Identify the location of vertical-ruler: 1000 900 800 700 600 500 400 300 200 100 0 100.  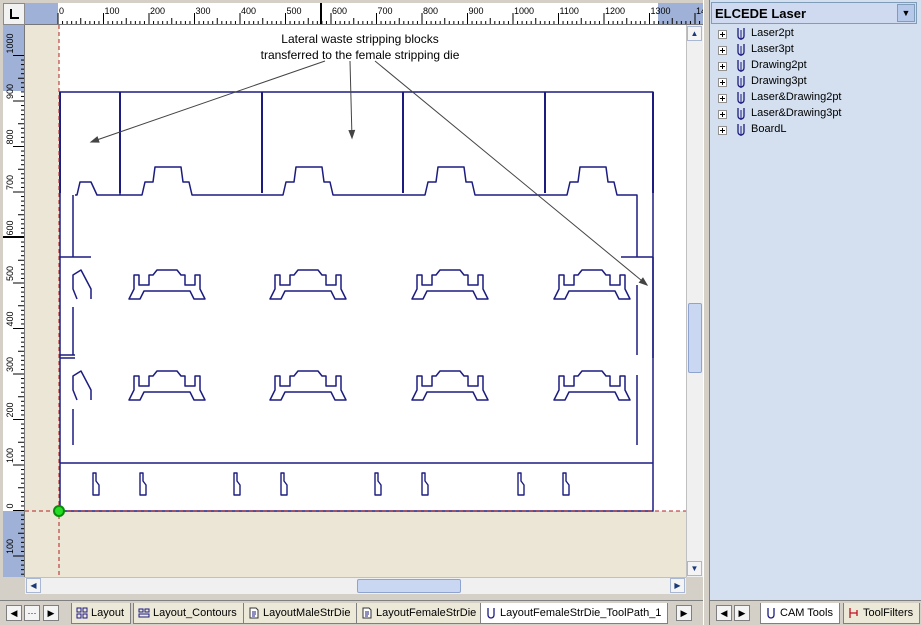
(14, 301).